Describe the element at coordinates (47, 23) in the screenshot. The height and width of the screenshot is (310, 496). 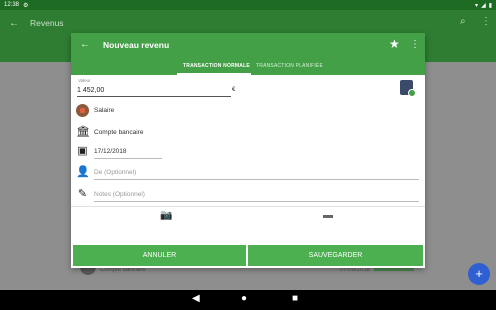
I see `app-title: Revenus` at that location.